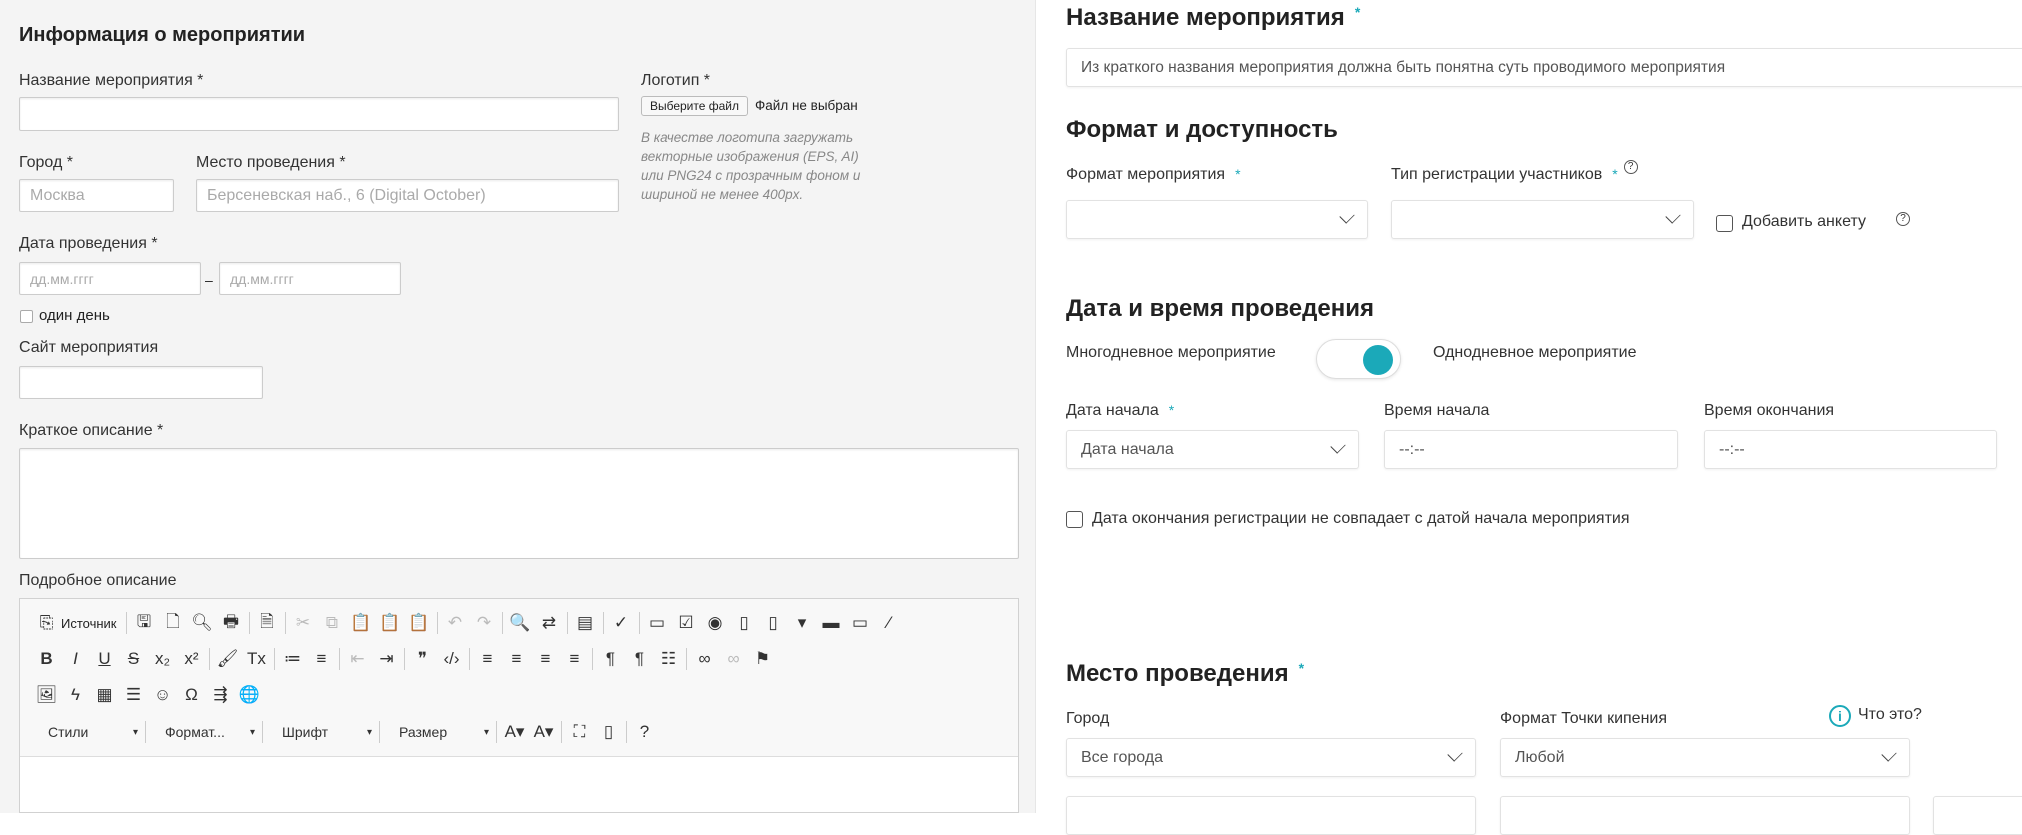 The width and height of the screenshot is (2022, 835). What do you see at coordinates (860, 623) in the screenshot?
I see `imagebutton-icon: ▭` at bounding box center [860, 623].